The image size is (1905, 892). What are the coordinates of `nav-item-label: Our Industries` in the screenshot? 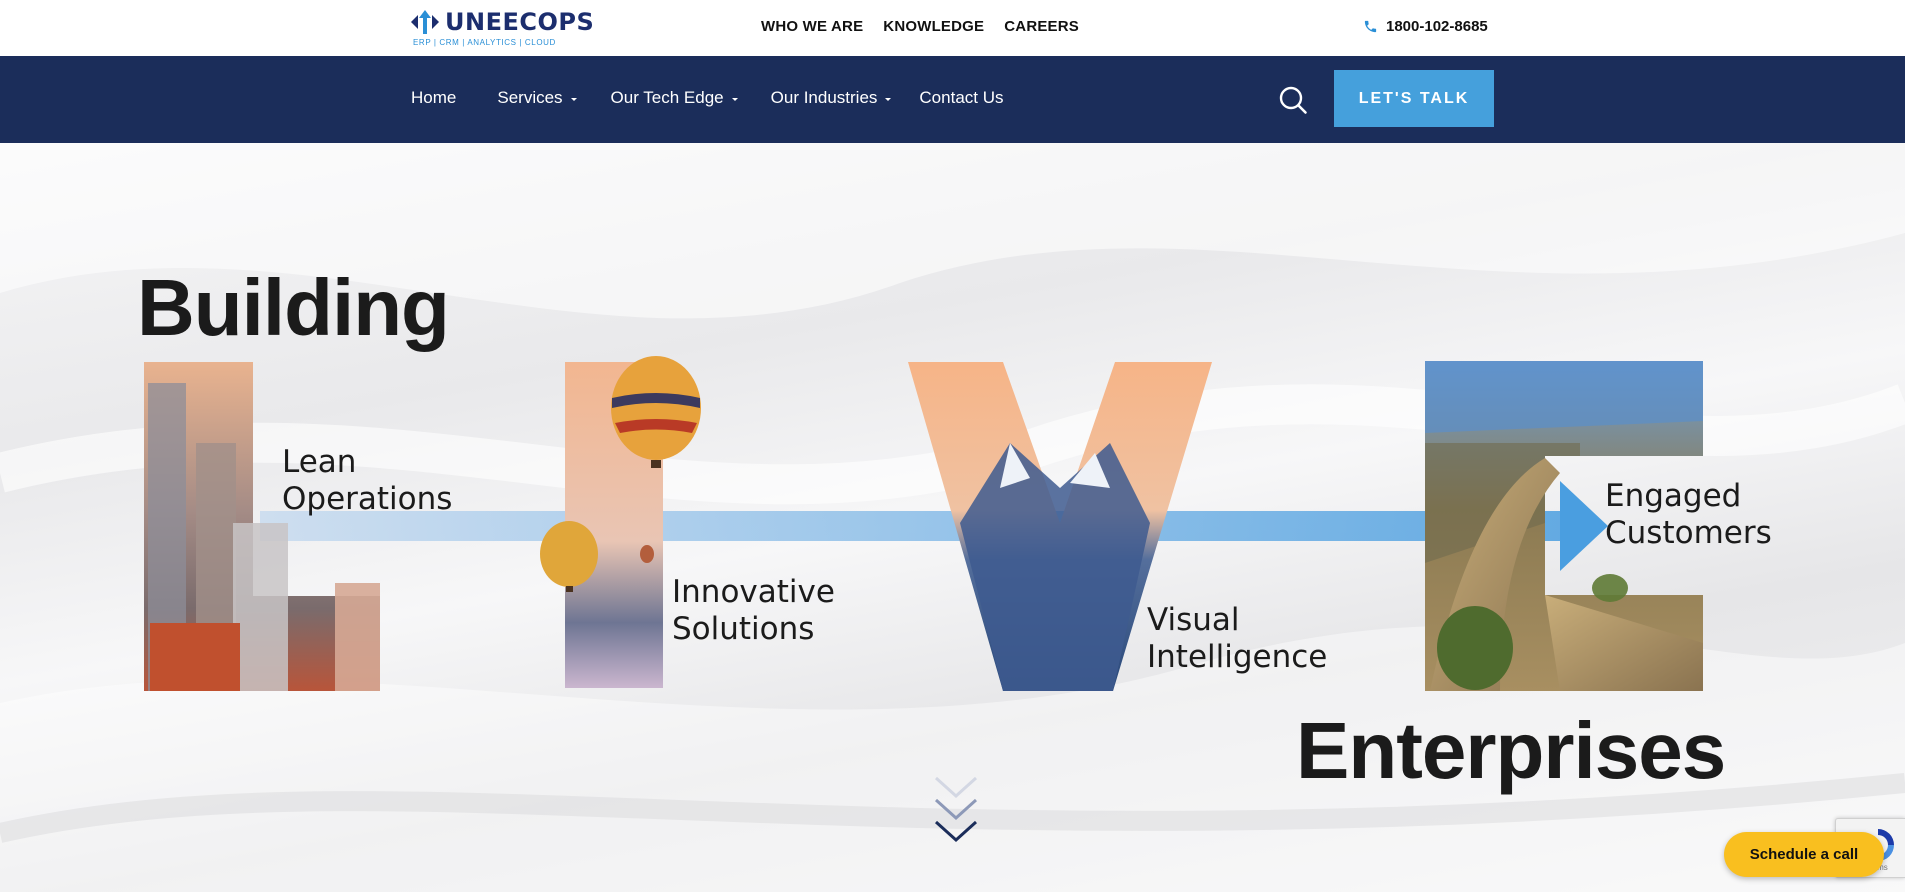 It's located at (824, 97).